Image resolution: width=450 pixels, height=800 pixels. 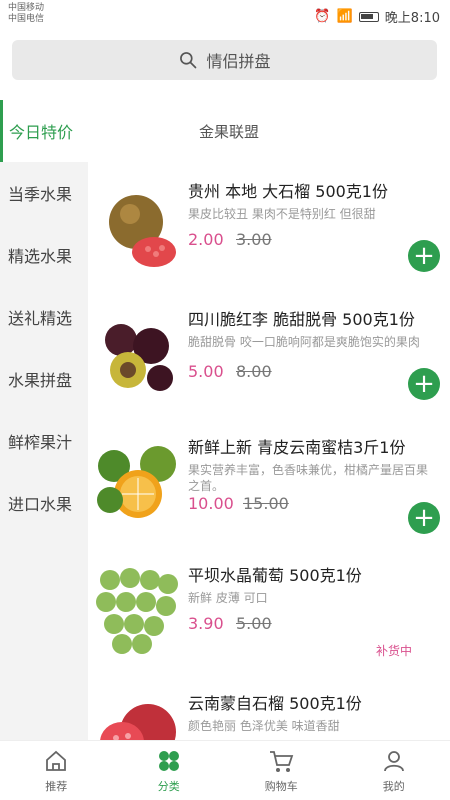 What do you see at coordinates (269, 131) in the screenshot?
I see `top-tabs: 金果联盟` at bounding box center [269, 131].